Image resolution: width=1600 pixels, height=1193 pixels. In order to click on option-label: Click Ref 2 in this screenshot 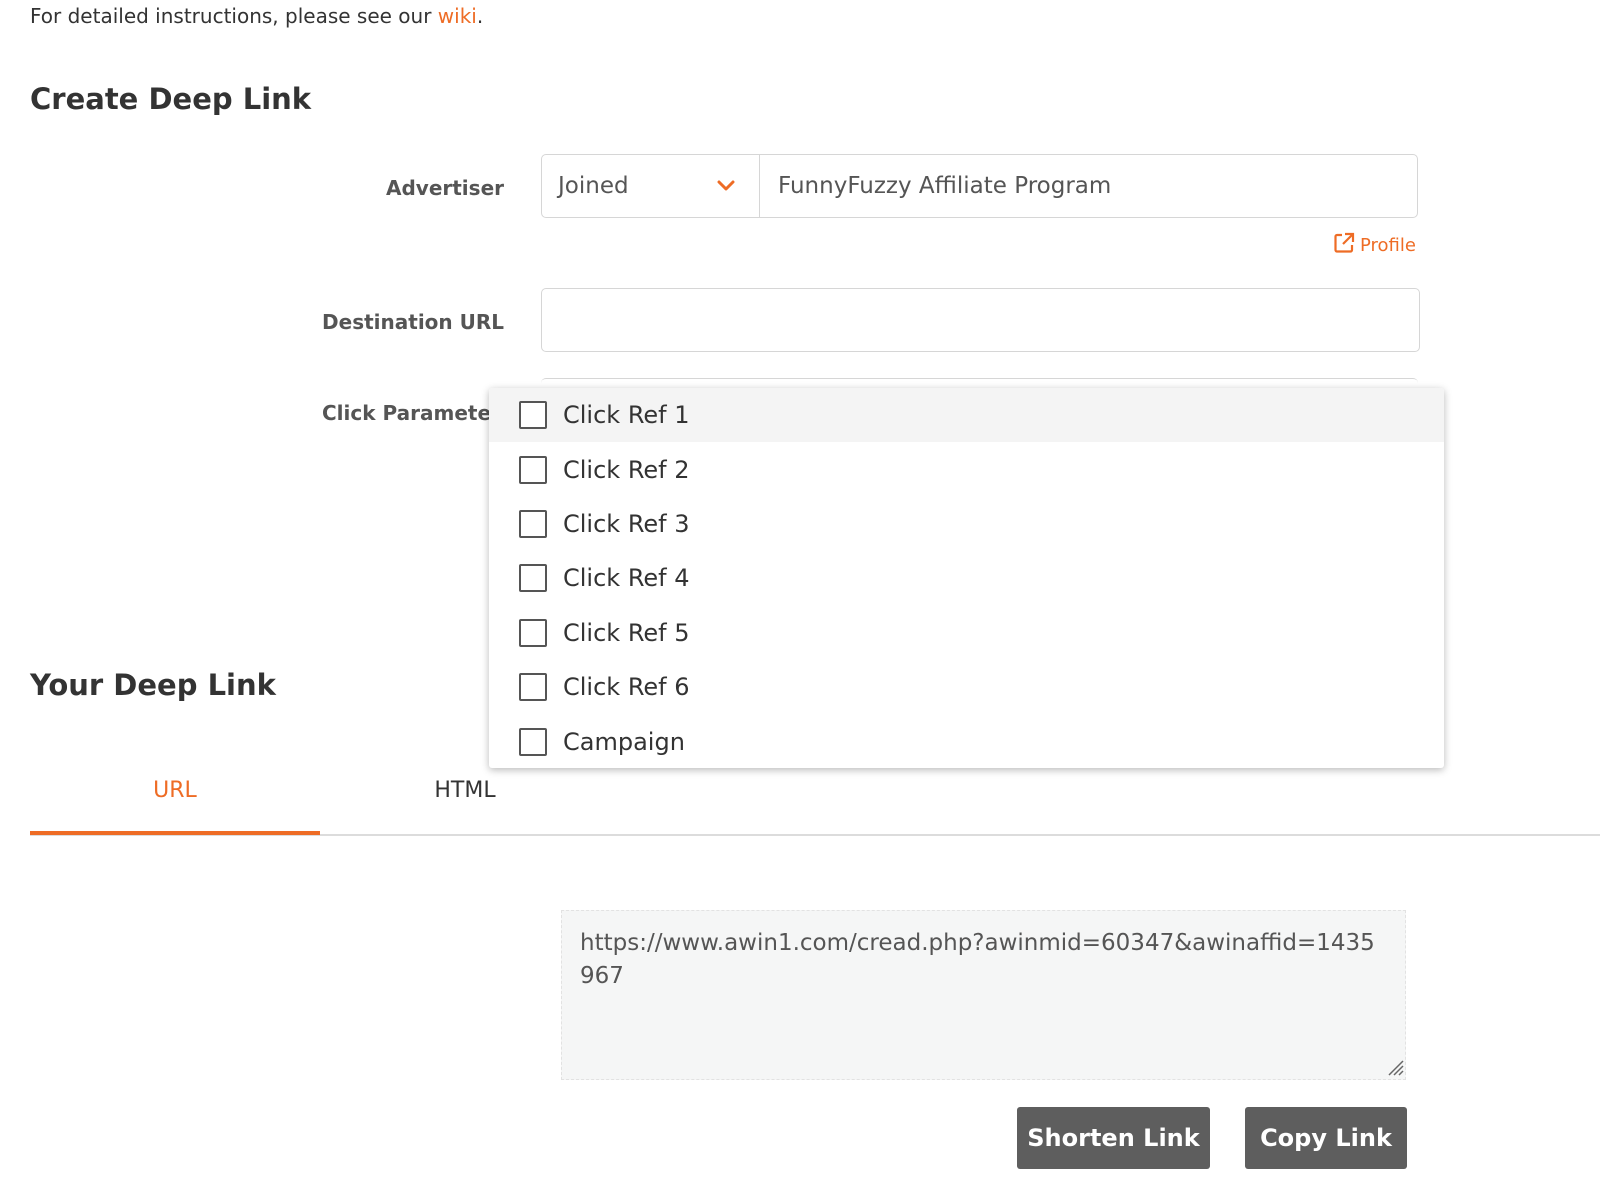, I will do `click(626, 469)`.